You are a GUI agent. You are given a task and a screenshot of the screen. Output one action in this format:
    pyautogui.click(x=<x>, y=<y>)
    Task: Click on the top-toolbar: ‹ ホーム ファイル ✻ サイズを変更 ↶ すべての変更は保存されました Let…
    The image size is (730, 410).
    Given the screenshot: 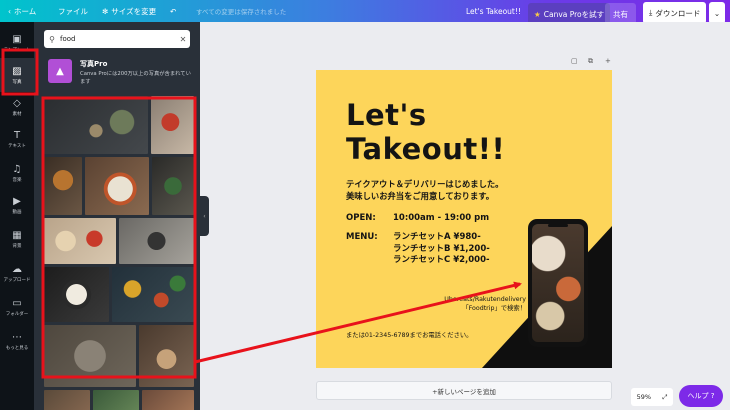 What is the action you would take?
    pyautogui.click(x=365, y=12)
    